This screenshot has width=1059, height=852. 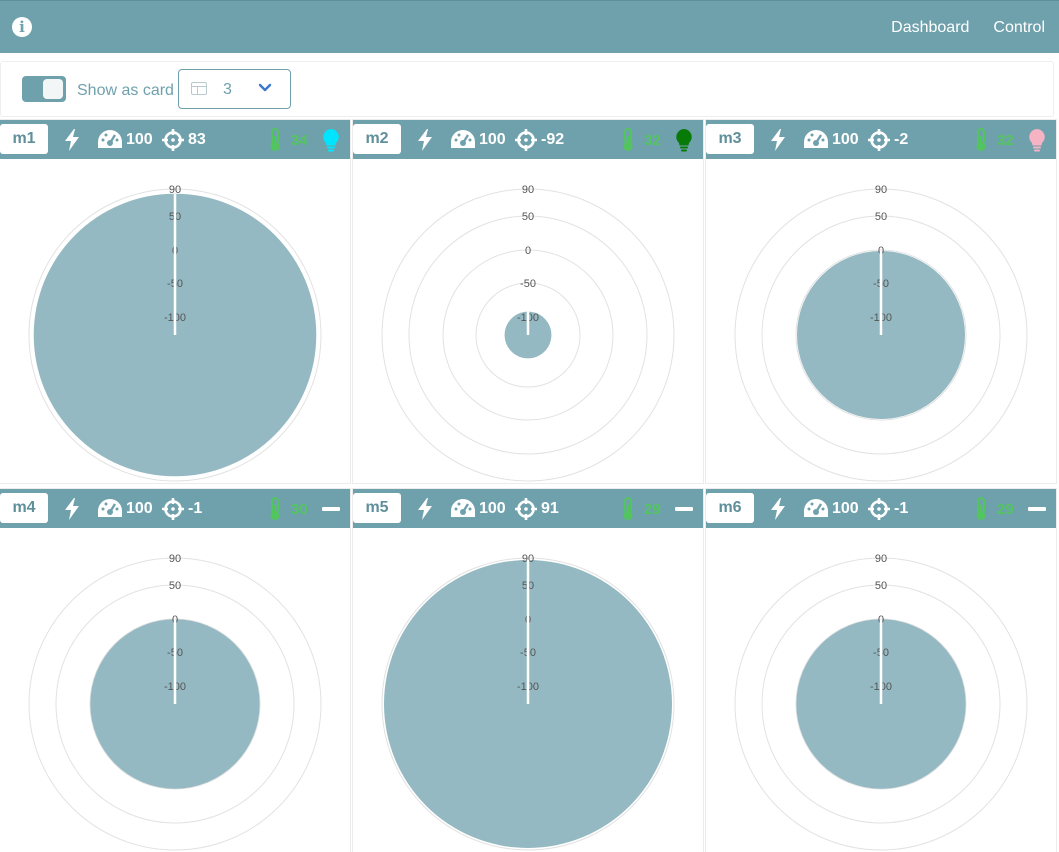 What do you see at coordinates (529, 26) in the screenshot?
I see `top-navbar: i Dashboard Control` at bounding box center [529, 26].